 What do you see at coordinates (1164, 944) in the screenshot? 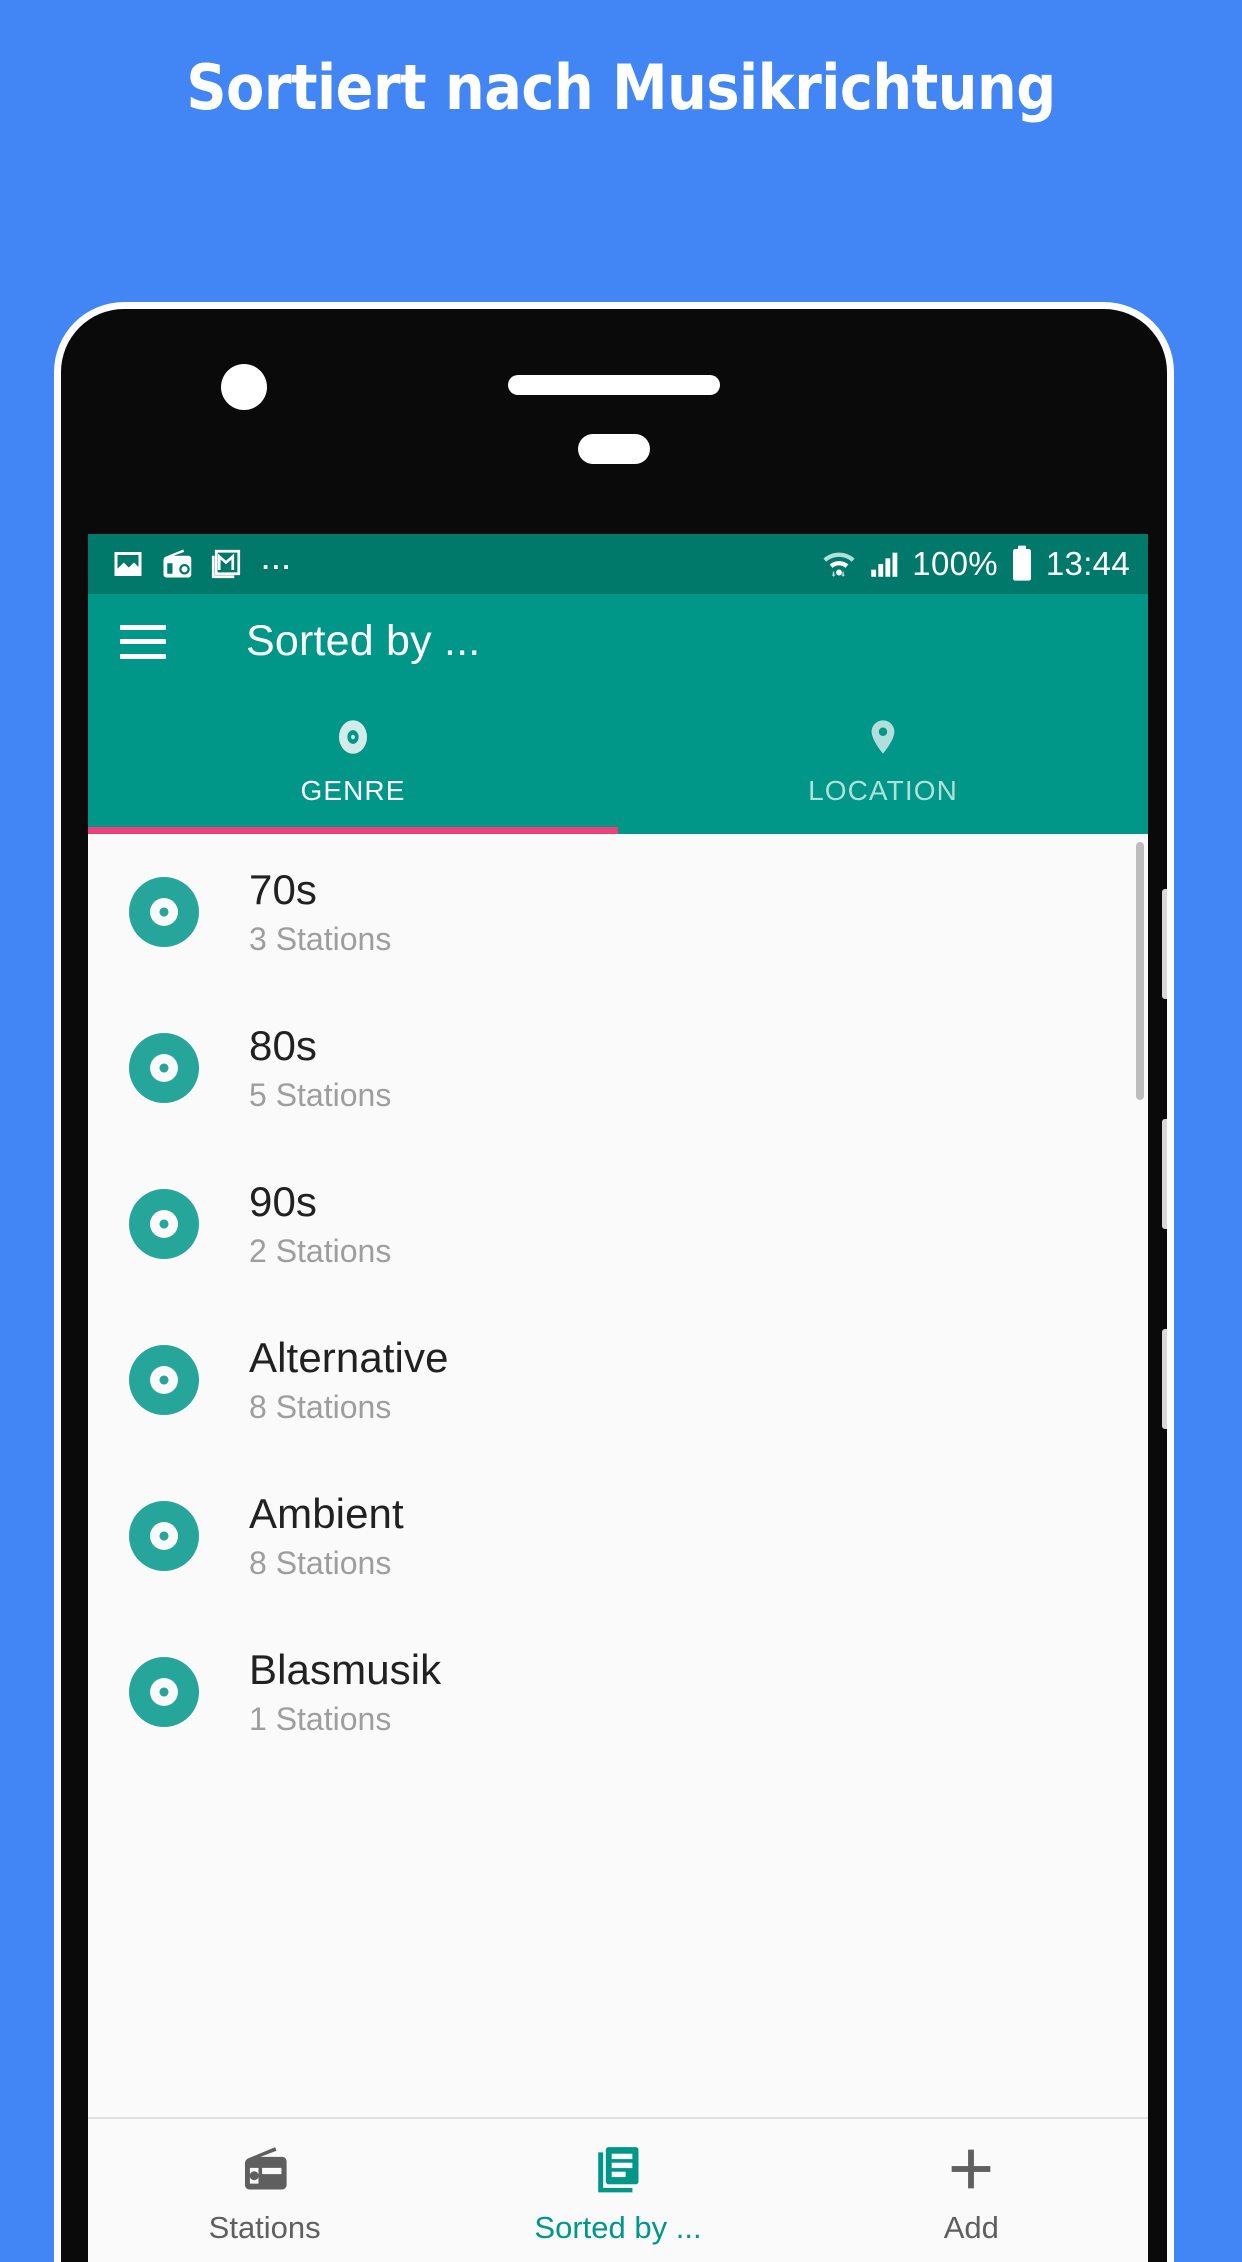
I see `volume-up-button` at bounding box center [1164, 944].